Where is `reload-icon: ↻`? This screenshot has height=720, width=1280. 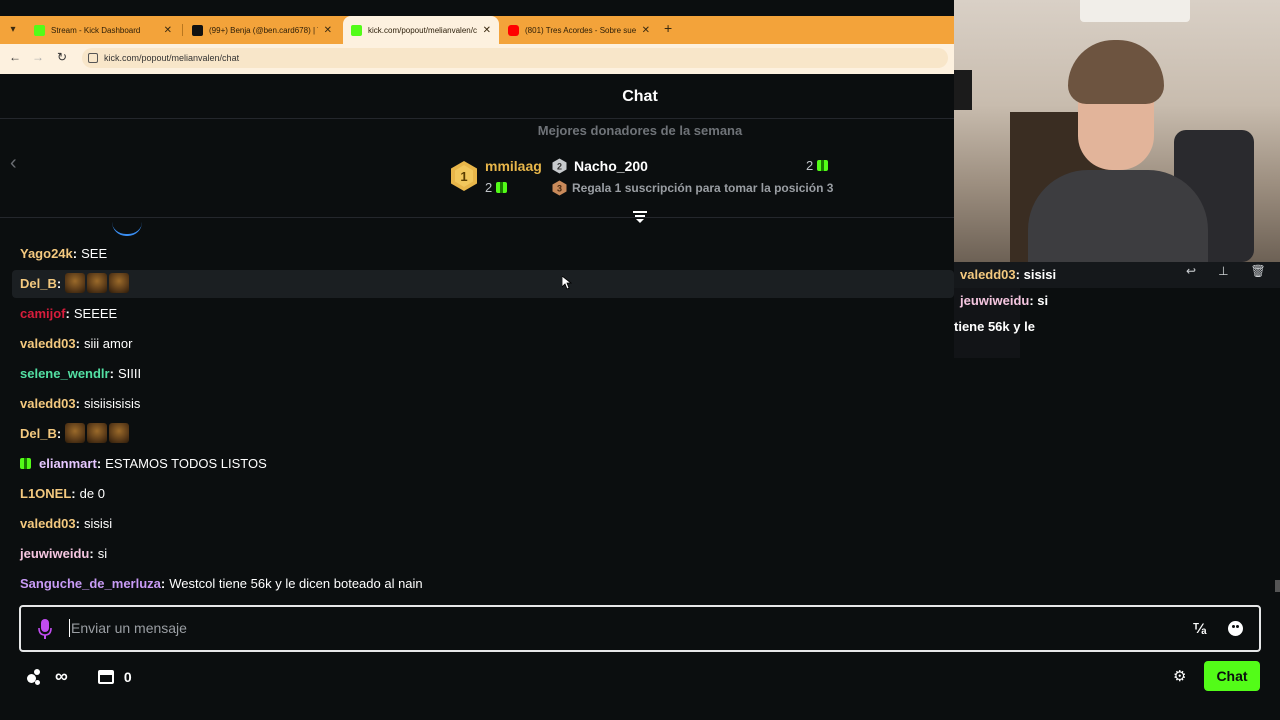
reload-icon: ↻ is located at coordinates (62, 57).